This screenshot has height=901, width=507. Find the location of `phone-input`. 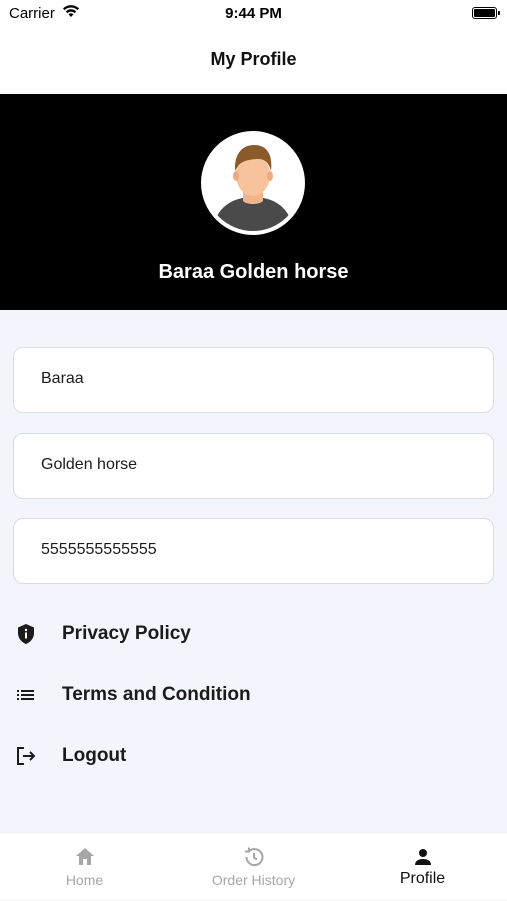

phone-input is located at coordinates (261, 550).